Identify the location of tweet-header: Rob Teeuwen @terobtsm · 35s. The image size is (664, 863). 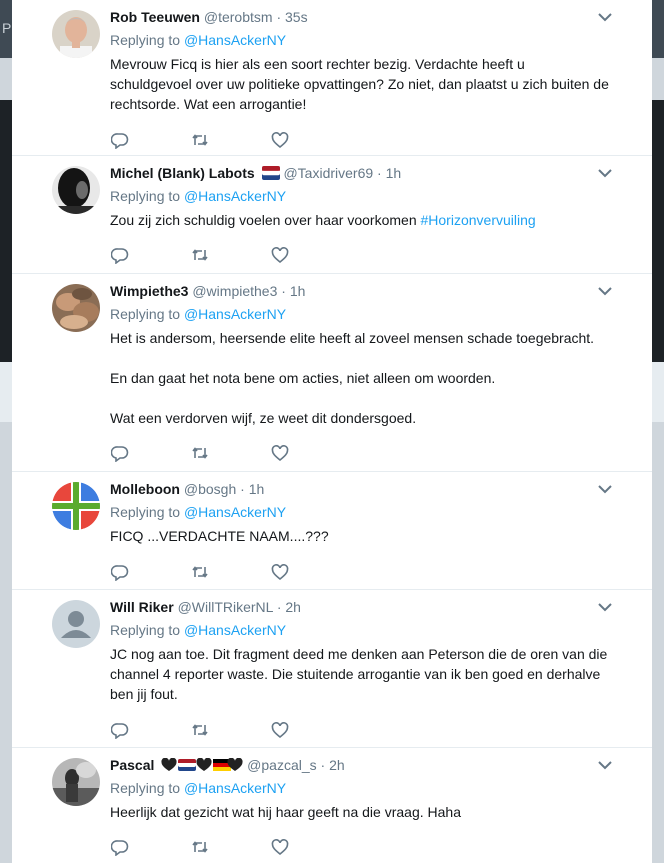
(360, 17).